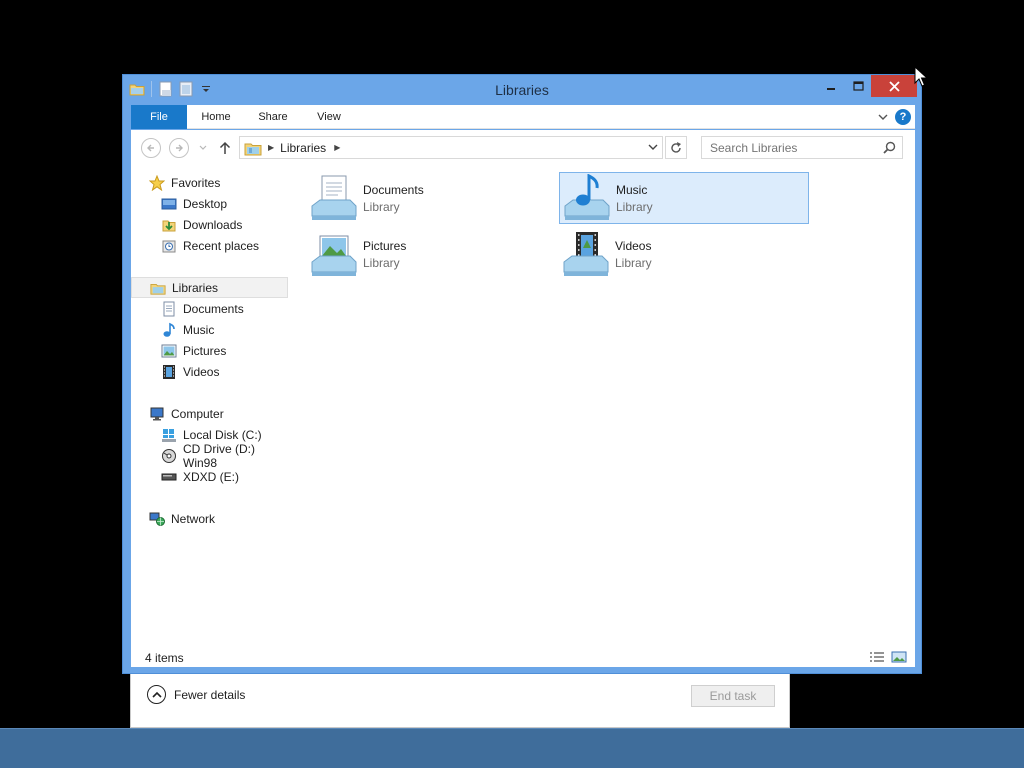  I want to click on music-icon, so click(169, 330).